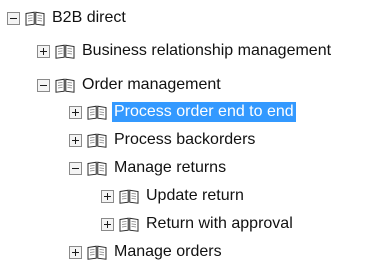 This screenshot has height=266, width=377. I want to click on tree-node-label: Order management, so click(151, 85).